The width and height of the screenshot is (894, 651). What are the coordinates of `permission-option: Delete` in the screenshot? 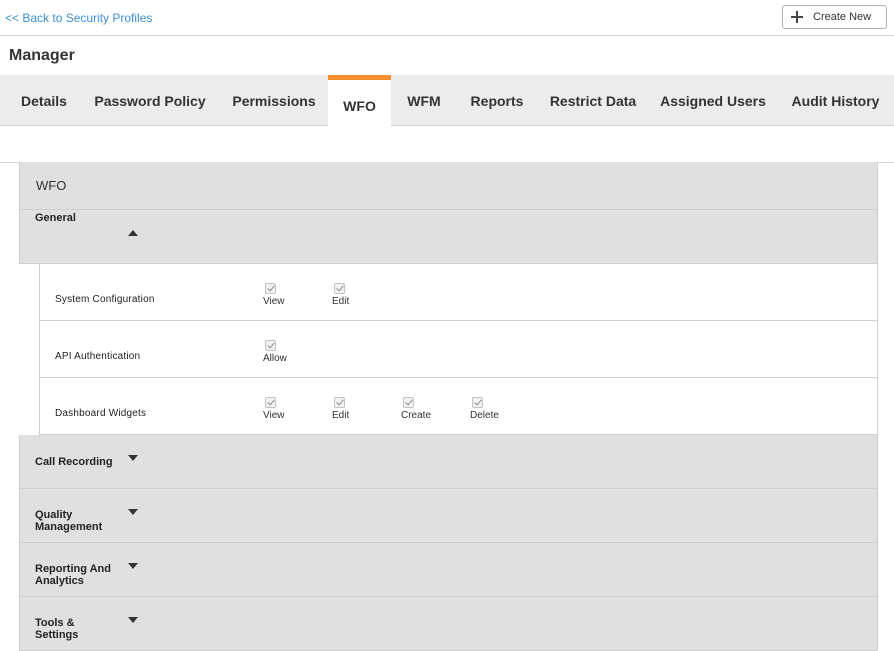 It's located at (484, 409).